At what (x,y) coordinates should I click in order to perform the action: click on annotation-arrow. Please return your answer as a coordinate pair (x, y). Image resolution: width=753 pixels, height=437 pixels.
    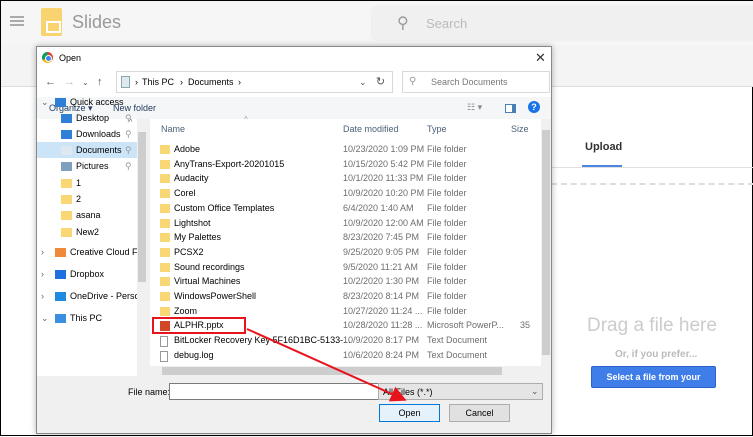
    Looking at the image, I should click on (326, 365).